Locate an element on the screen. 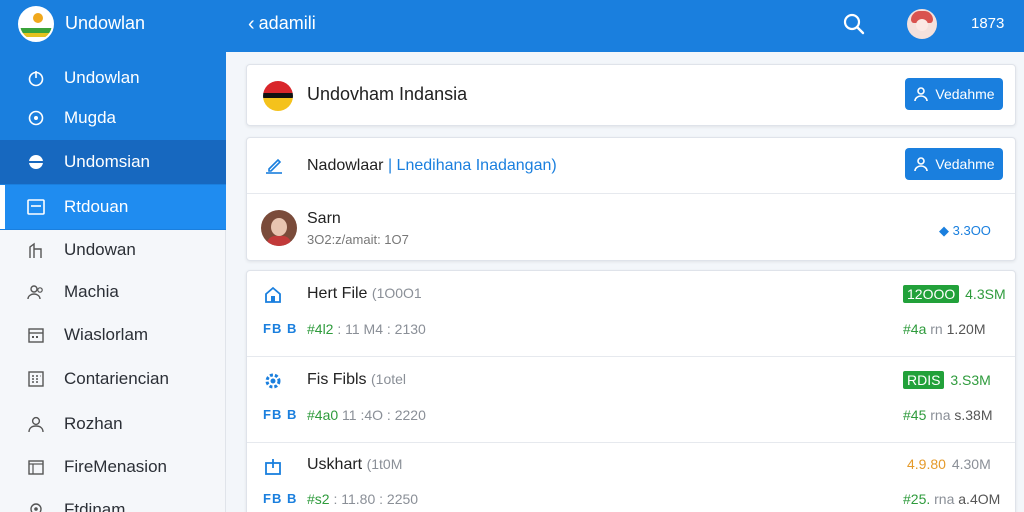 The width and height of the screenshot is (1024, 512). file-meta: #4a0 11 :4O : 2220 is located at coordinates (366, 415).